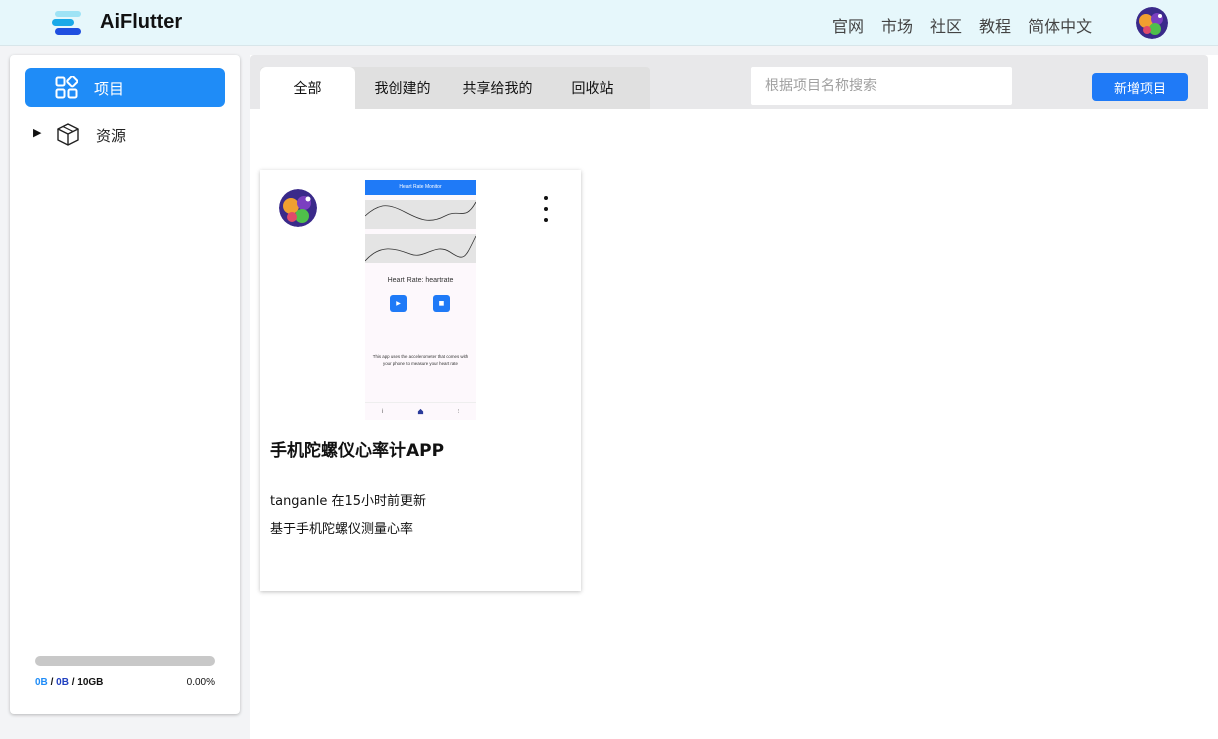  What do you see at coordinates (441, 303) in the screenshot?
I see `preview-stop-icon: ■` at bounding box center [441, 303].